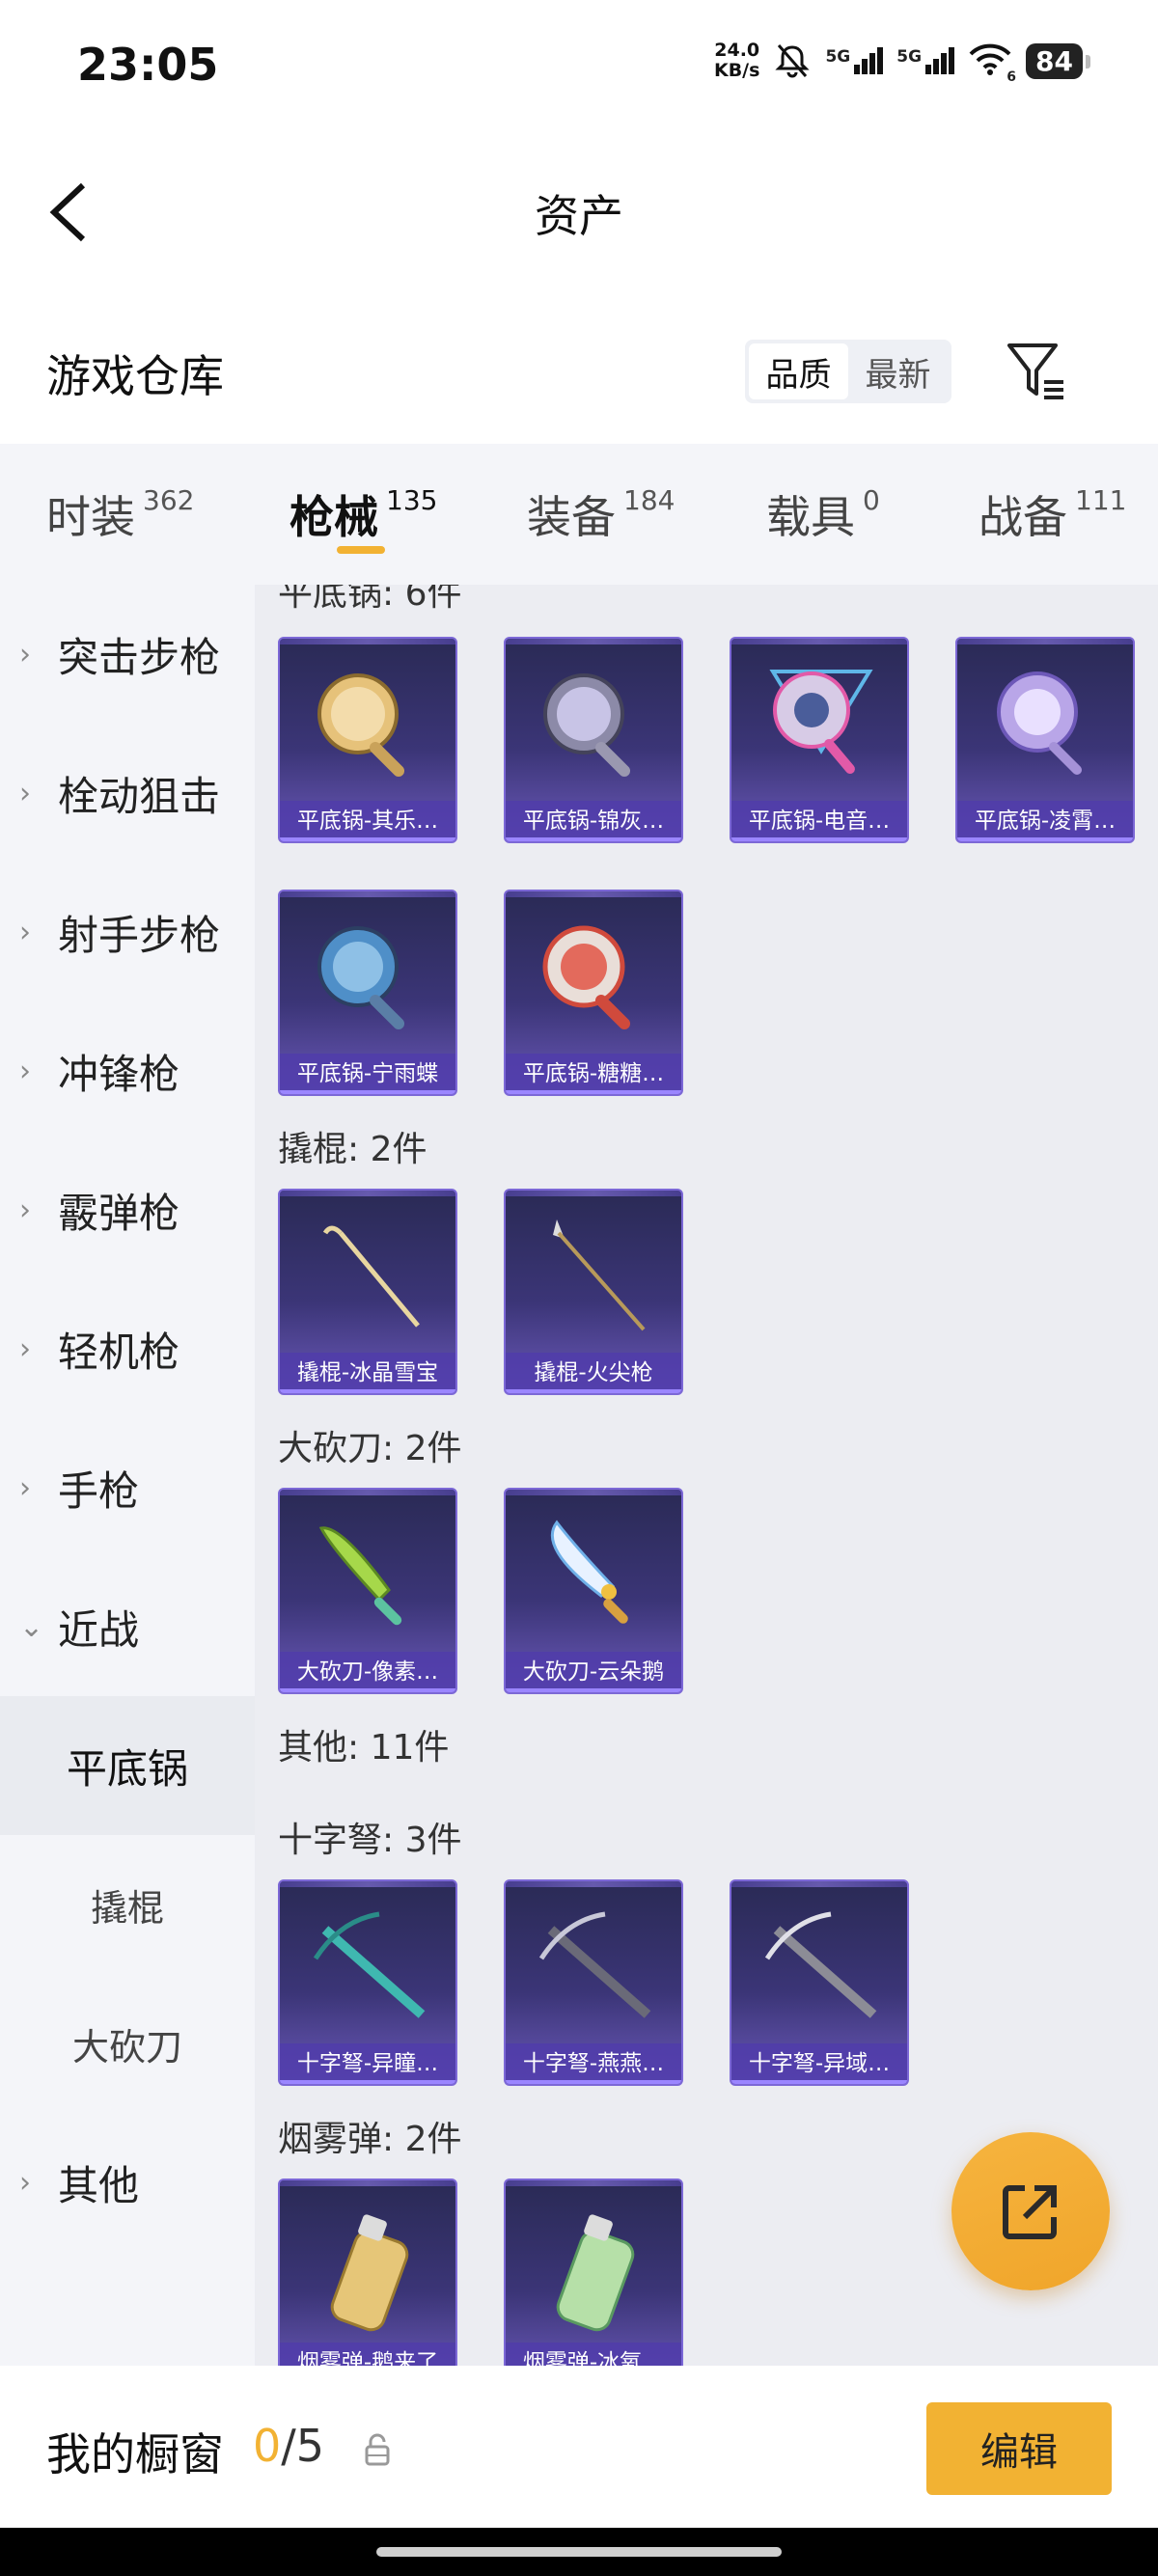 The image size is (1158, 2576). I want to click on home-indicator, so click(579, 2552).